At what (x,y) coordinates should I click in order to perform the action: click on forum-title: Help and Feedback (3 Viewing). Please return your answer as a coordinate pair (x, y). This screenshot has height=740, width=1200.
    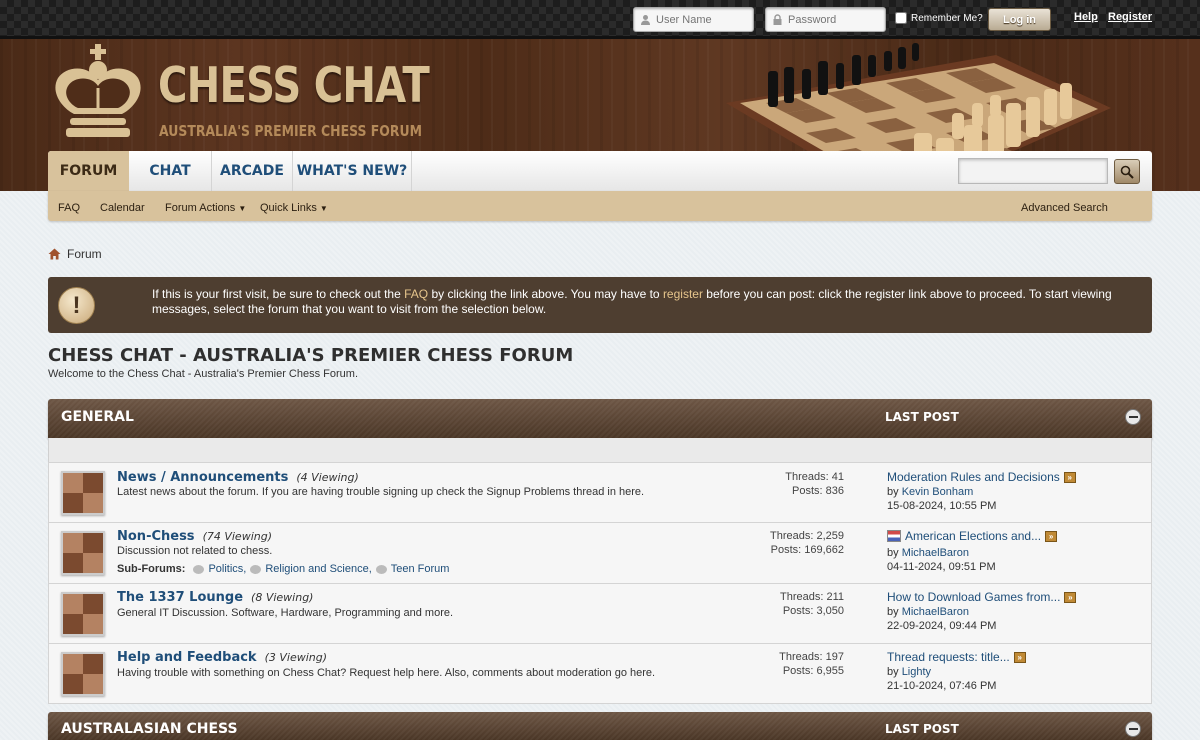
    Looking at the image, I should click on (222, 657).